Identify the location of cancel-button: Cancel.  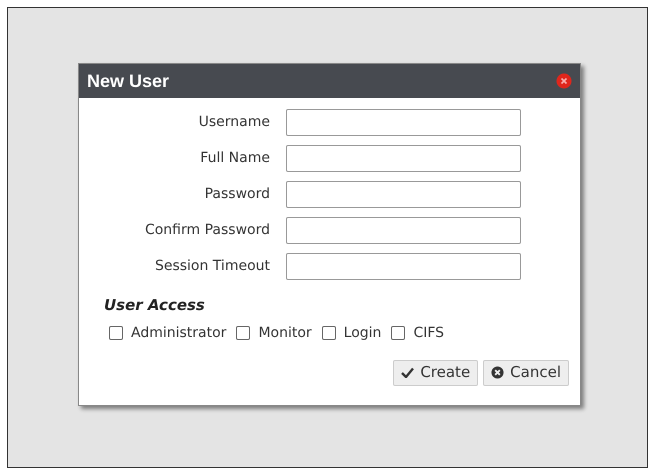
(526, 373).